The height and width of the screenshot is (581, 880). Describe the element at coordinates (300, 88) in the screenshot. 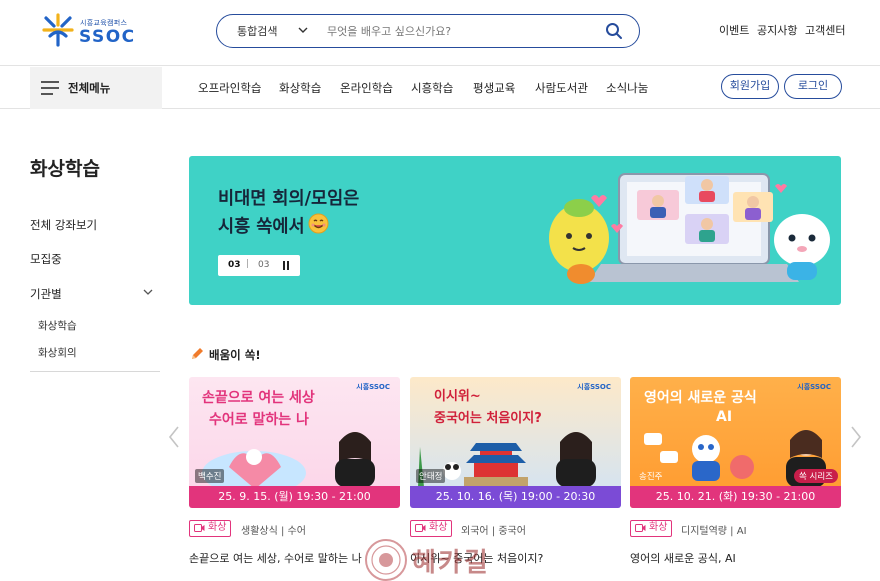

I see `nav-item-video: 화상학습` at that location.